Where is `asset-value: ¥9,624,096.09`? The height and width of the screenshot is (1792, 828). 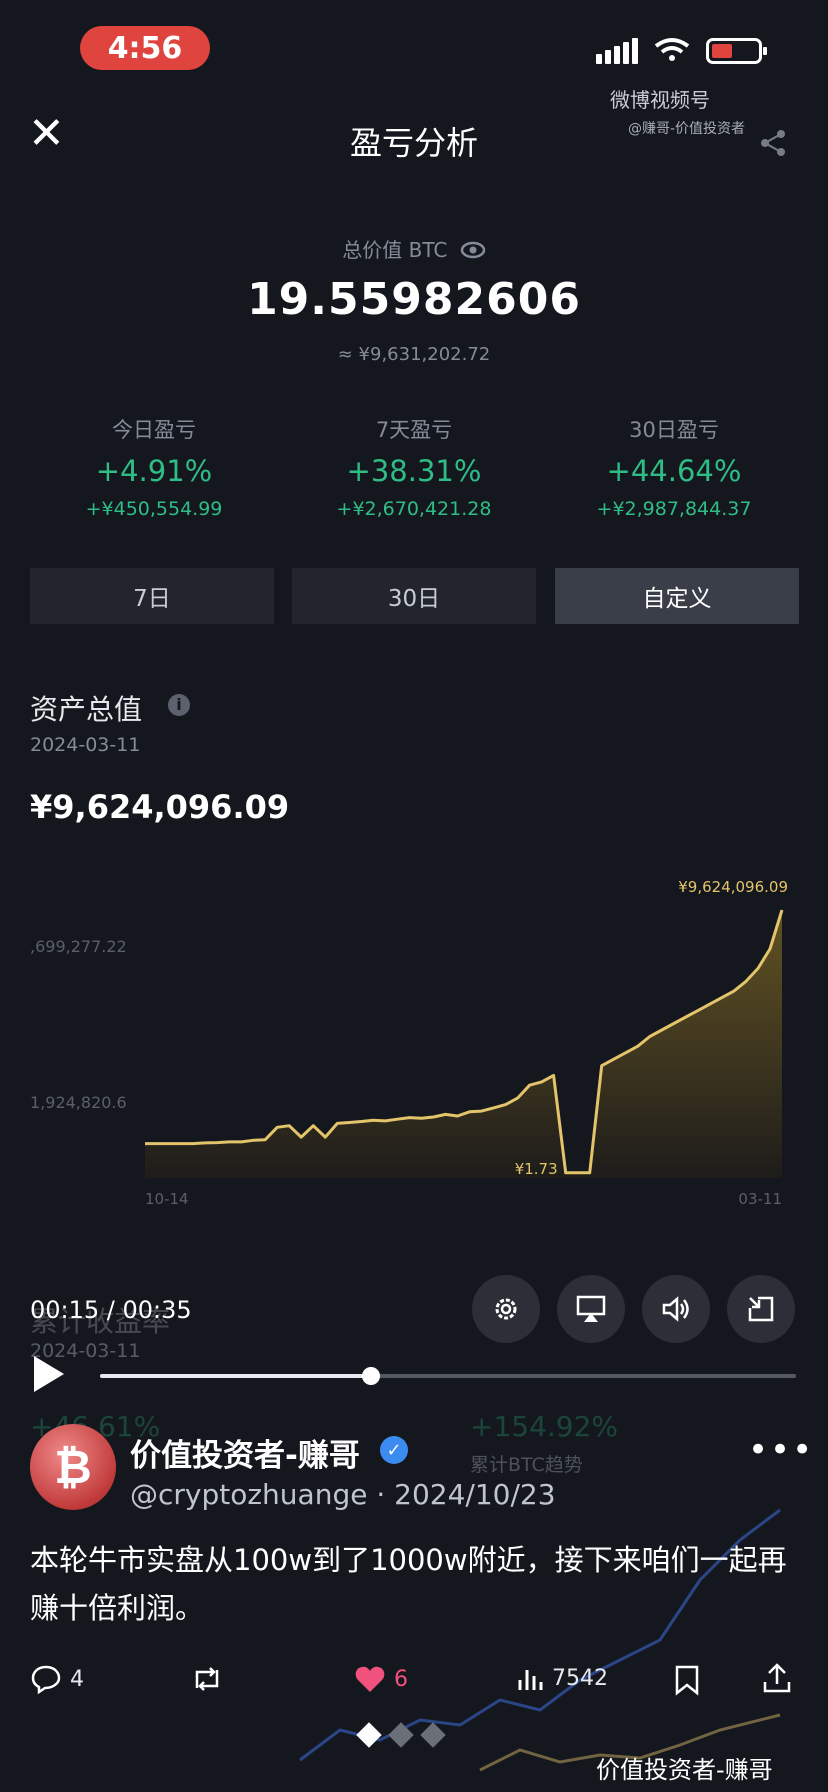
asset-value: ¥9,624,096.09 is located at coordinates (160, 807).